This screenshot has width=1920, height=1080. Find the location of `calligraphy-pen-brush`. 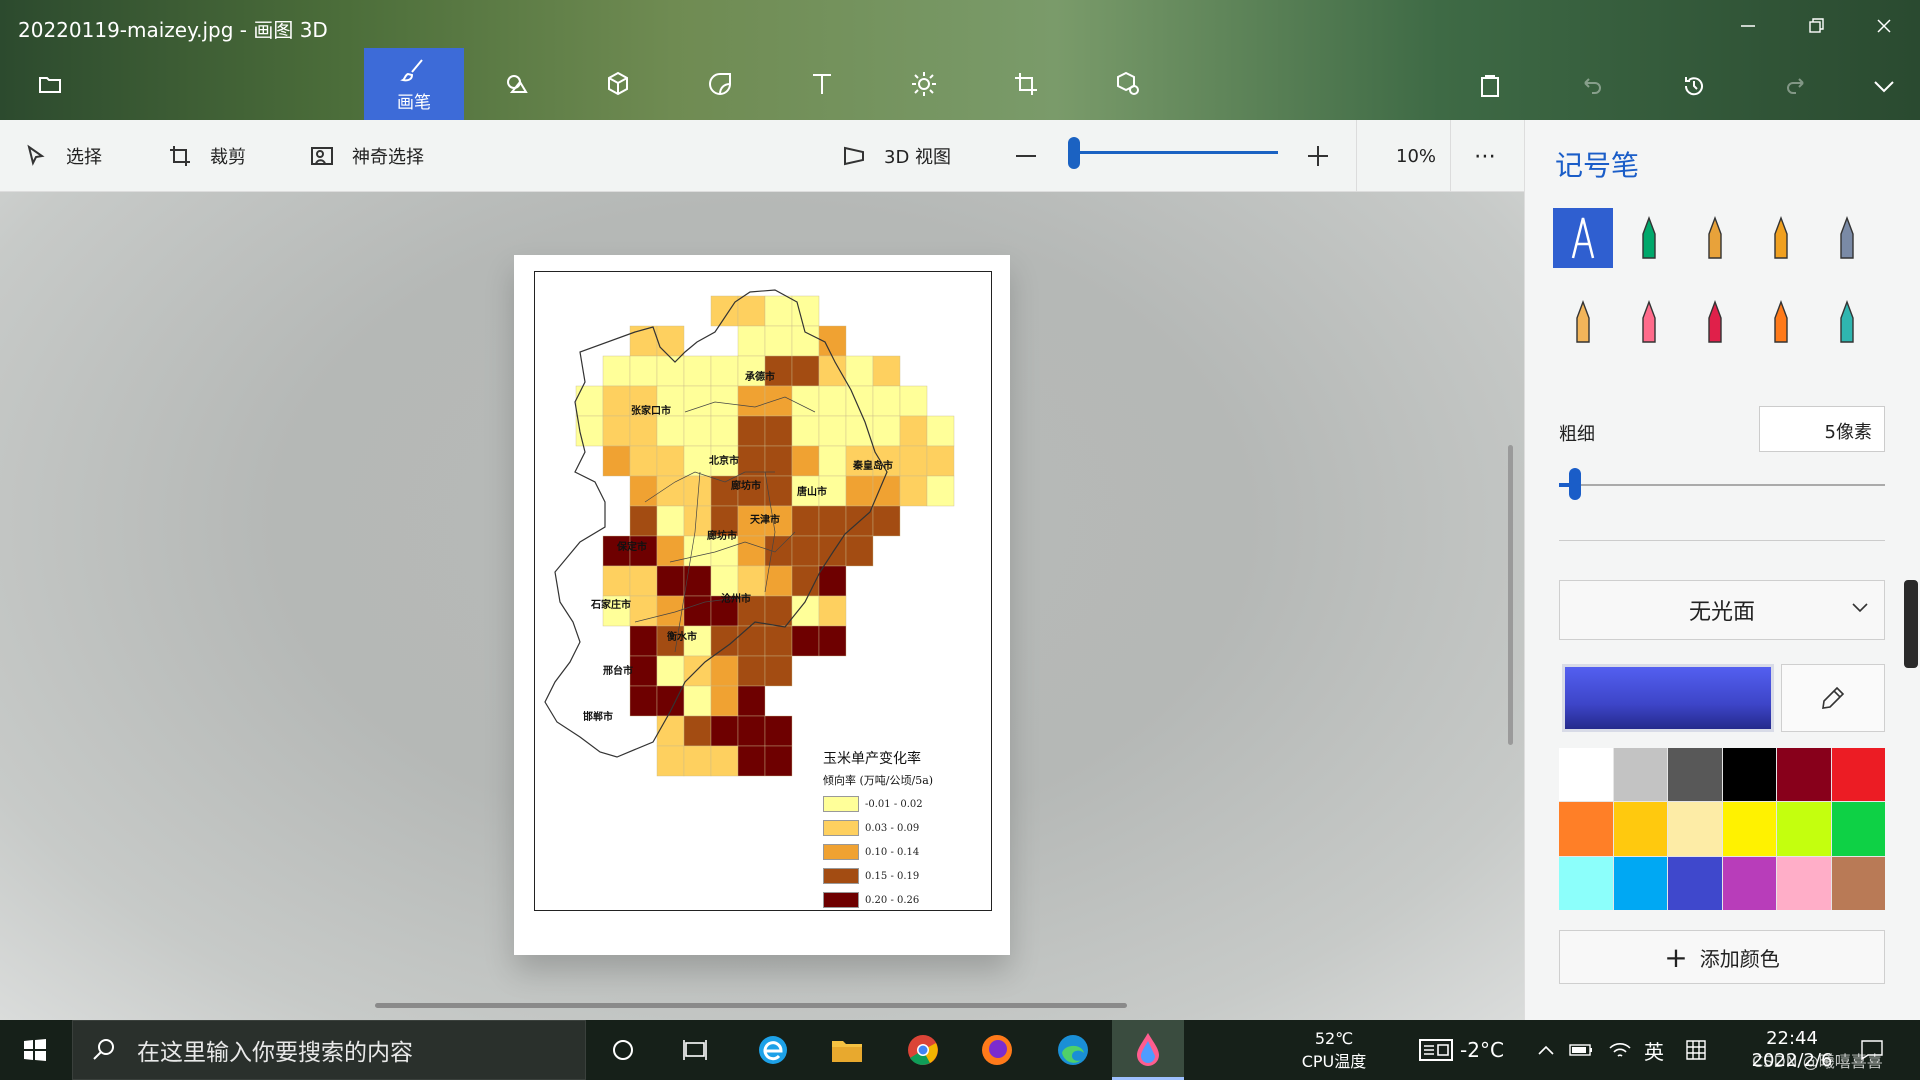

calligraphy-pen-brush is located at coordinates (1649, 238).